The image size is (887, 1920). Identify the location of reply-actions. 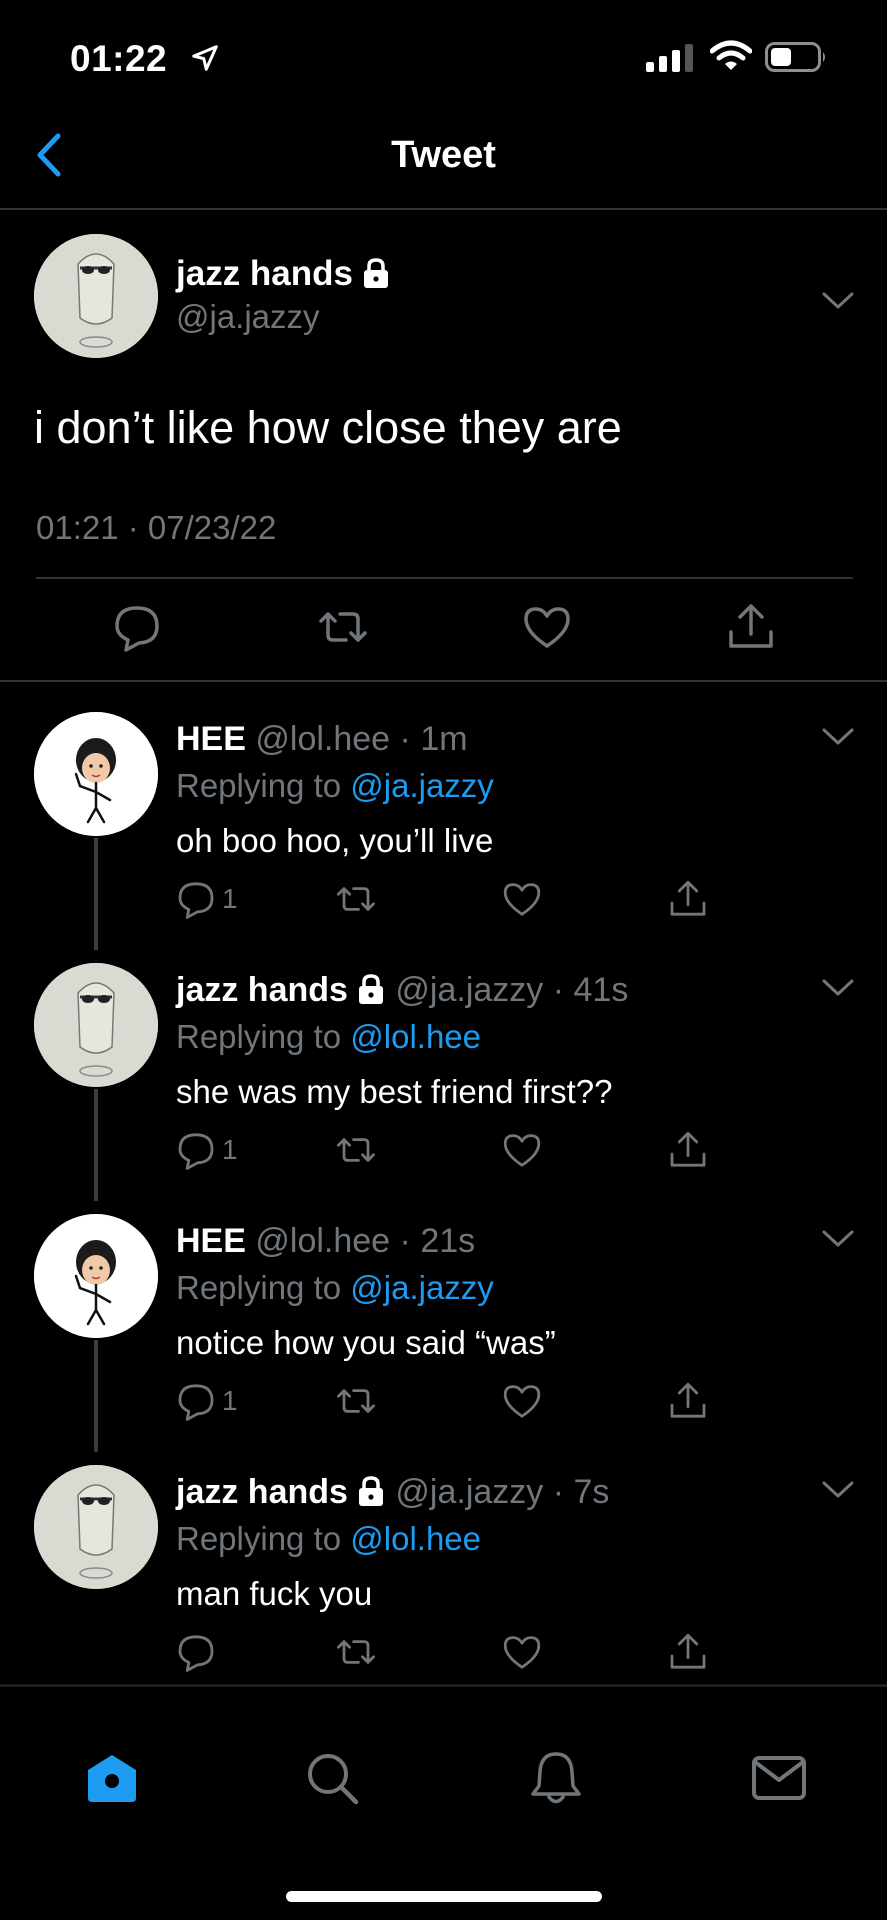
(446, 1655).